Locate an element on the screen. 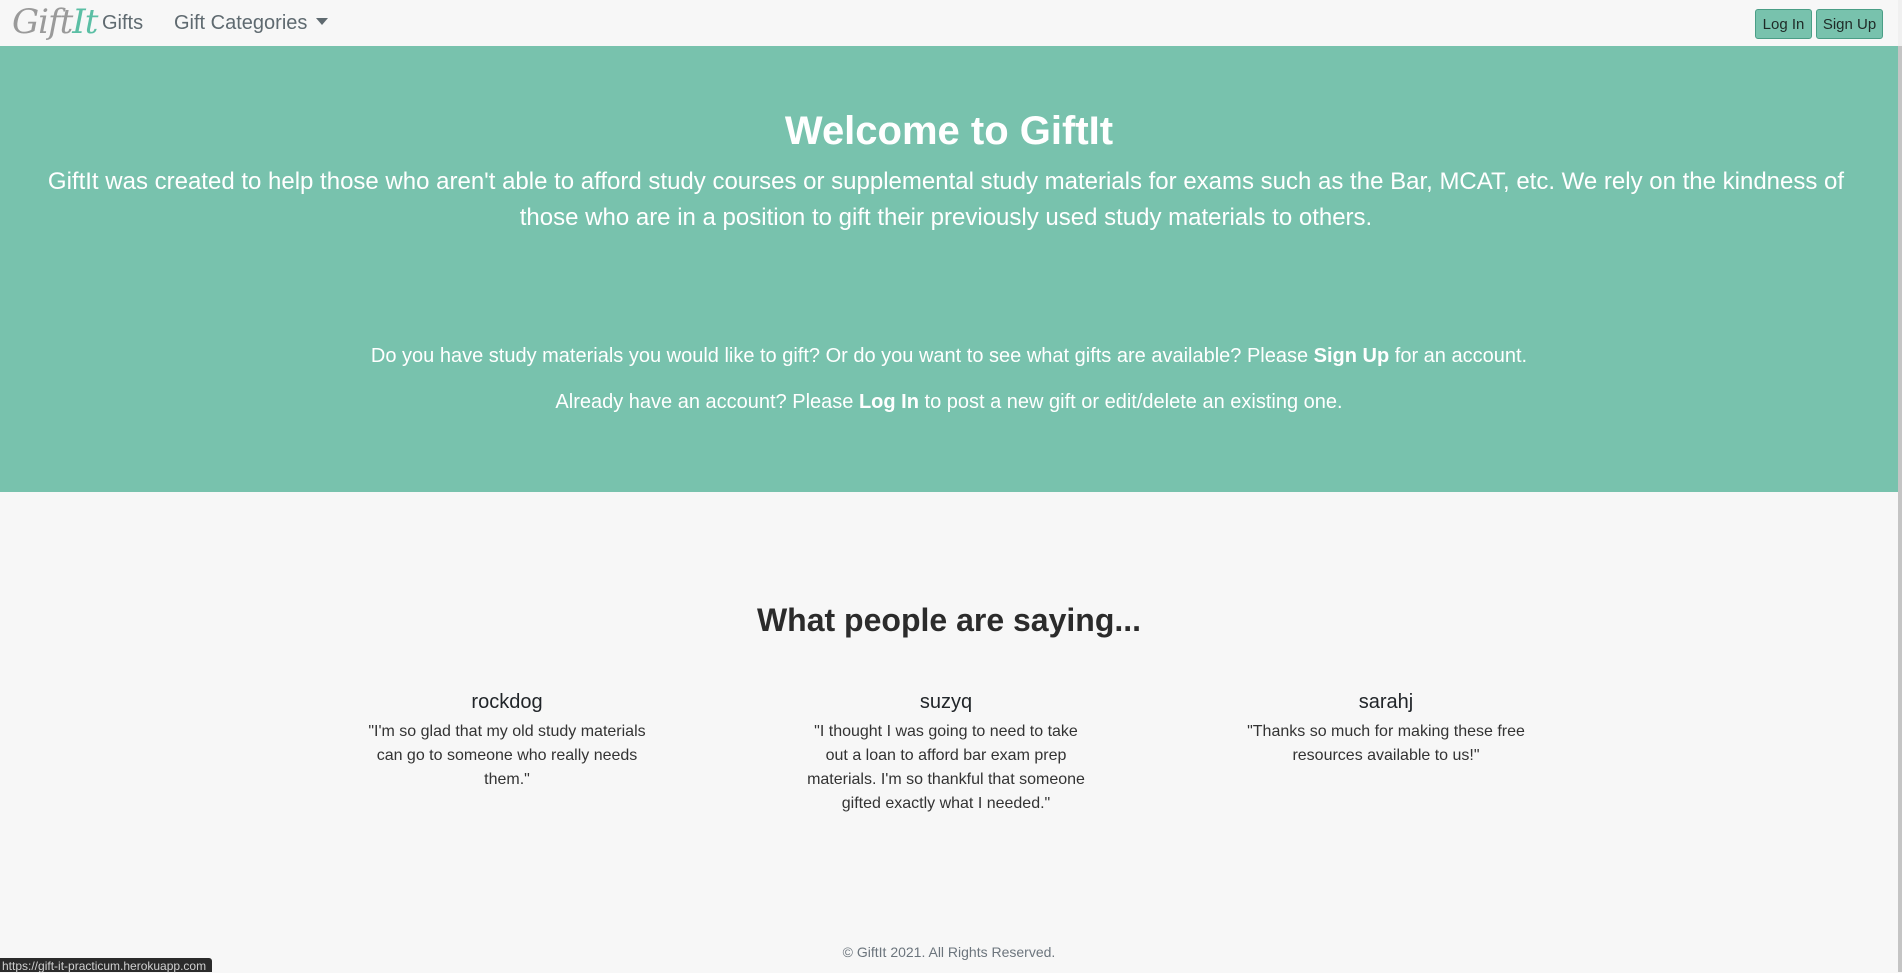  signup-button: Sign Up is located at coordinates (1849, 24).